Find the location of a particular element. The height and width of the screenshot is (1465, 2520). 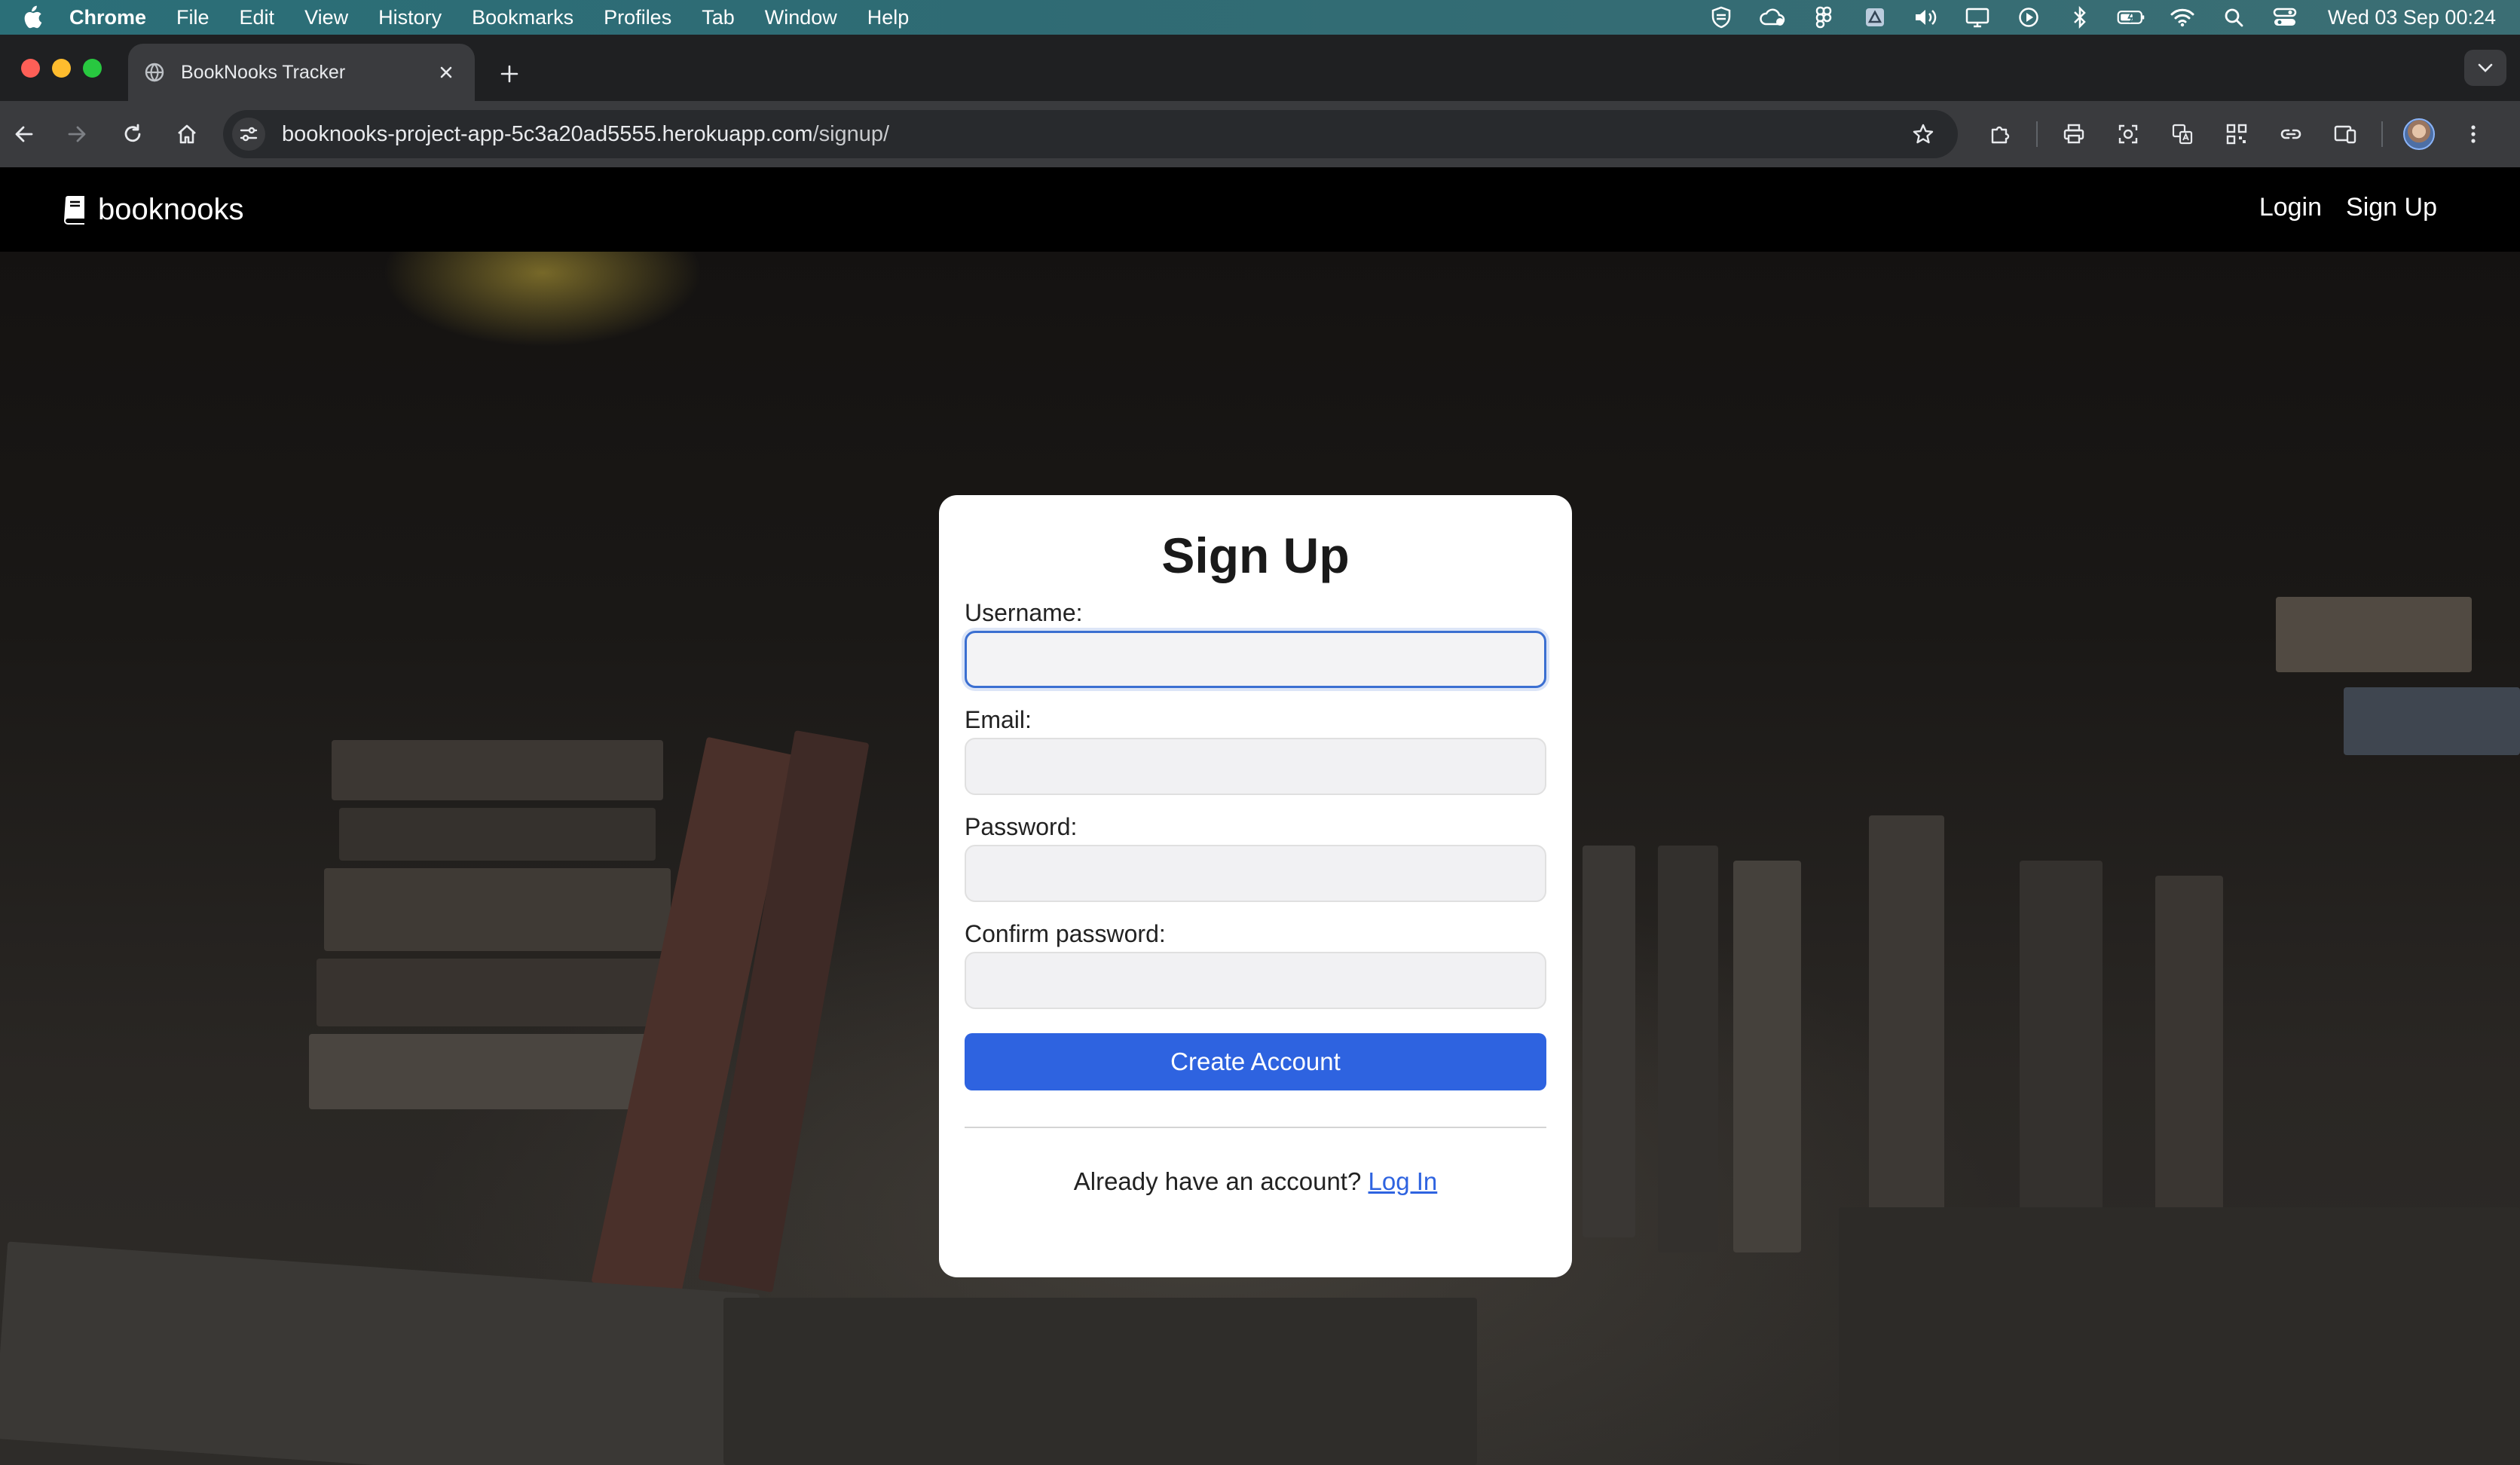

brand-logo: booknooks is located at coordinates (152, 210).